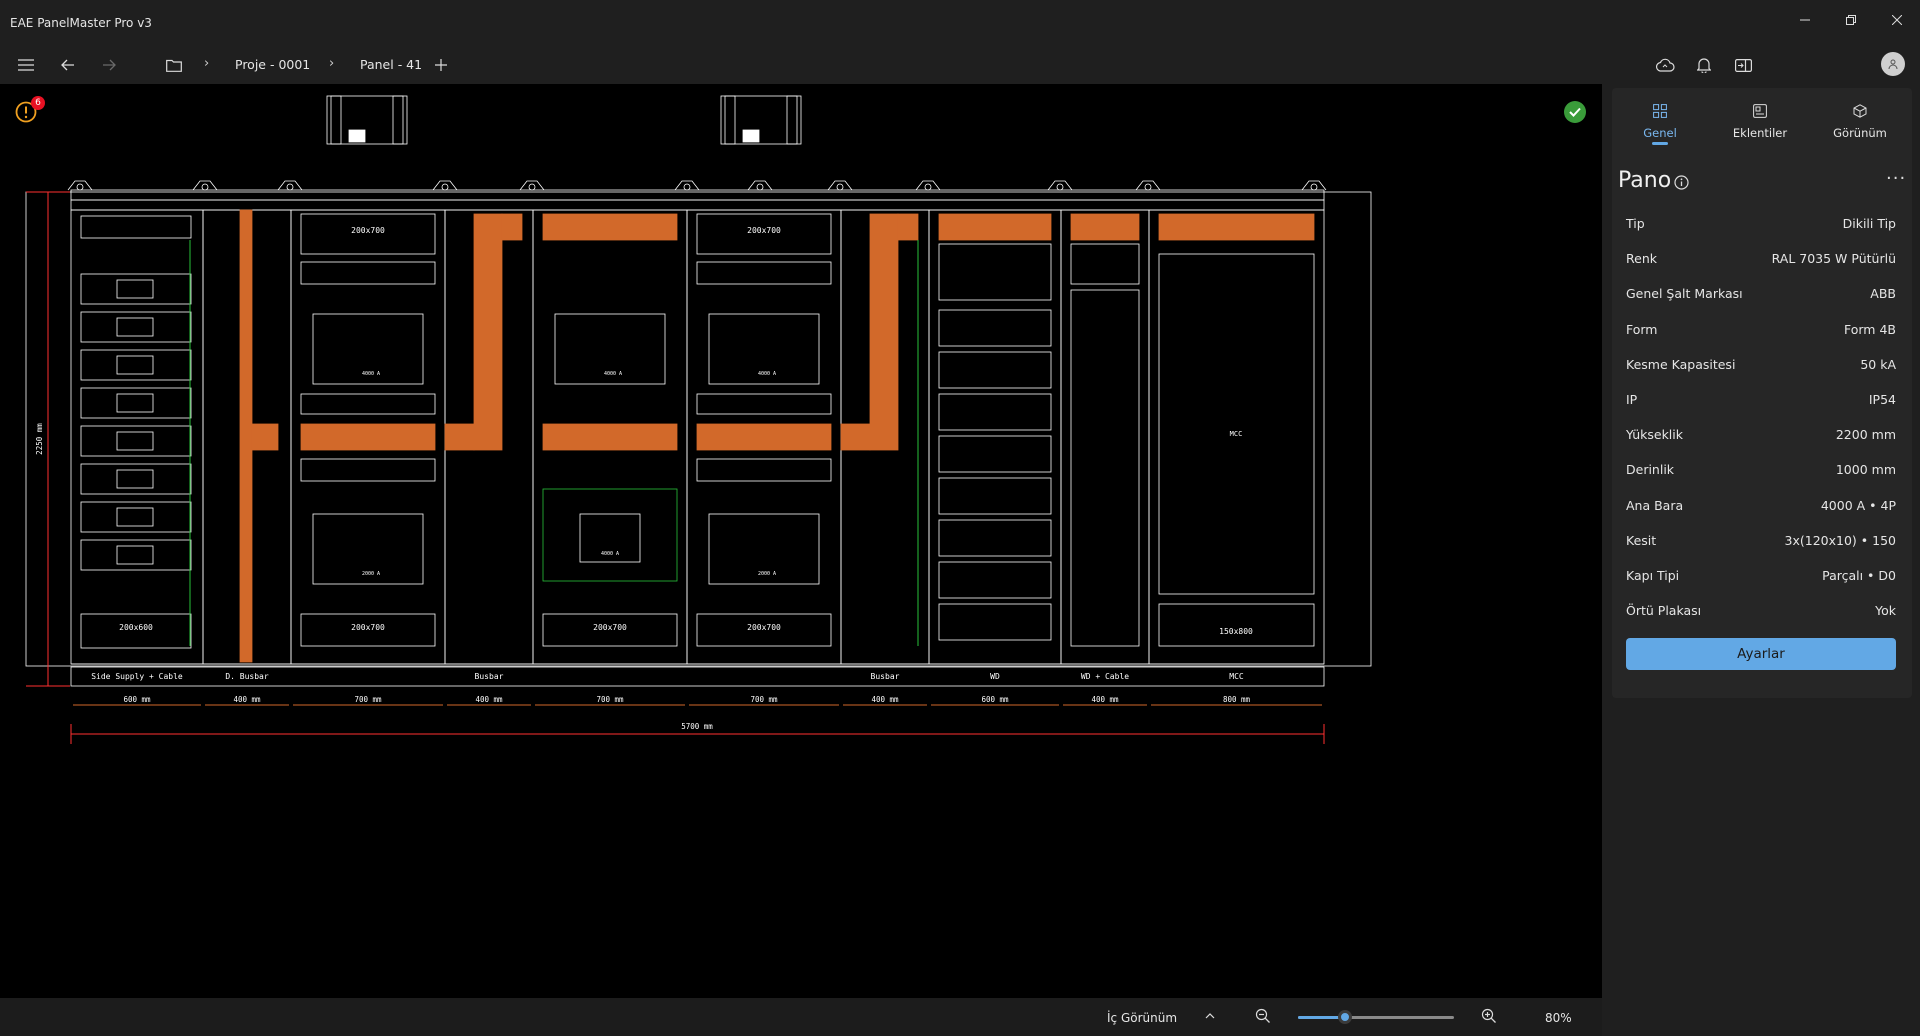 This screenshot has width=1920, height=1036. What do you see at coordinates (272, 64) in the screenshot?
I see `breadcrumb-project: Proje - 0001` at bounding box center [272, 64].